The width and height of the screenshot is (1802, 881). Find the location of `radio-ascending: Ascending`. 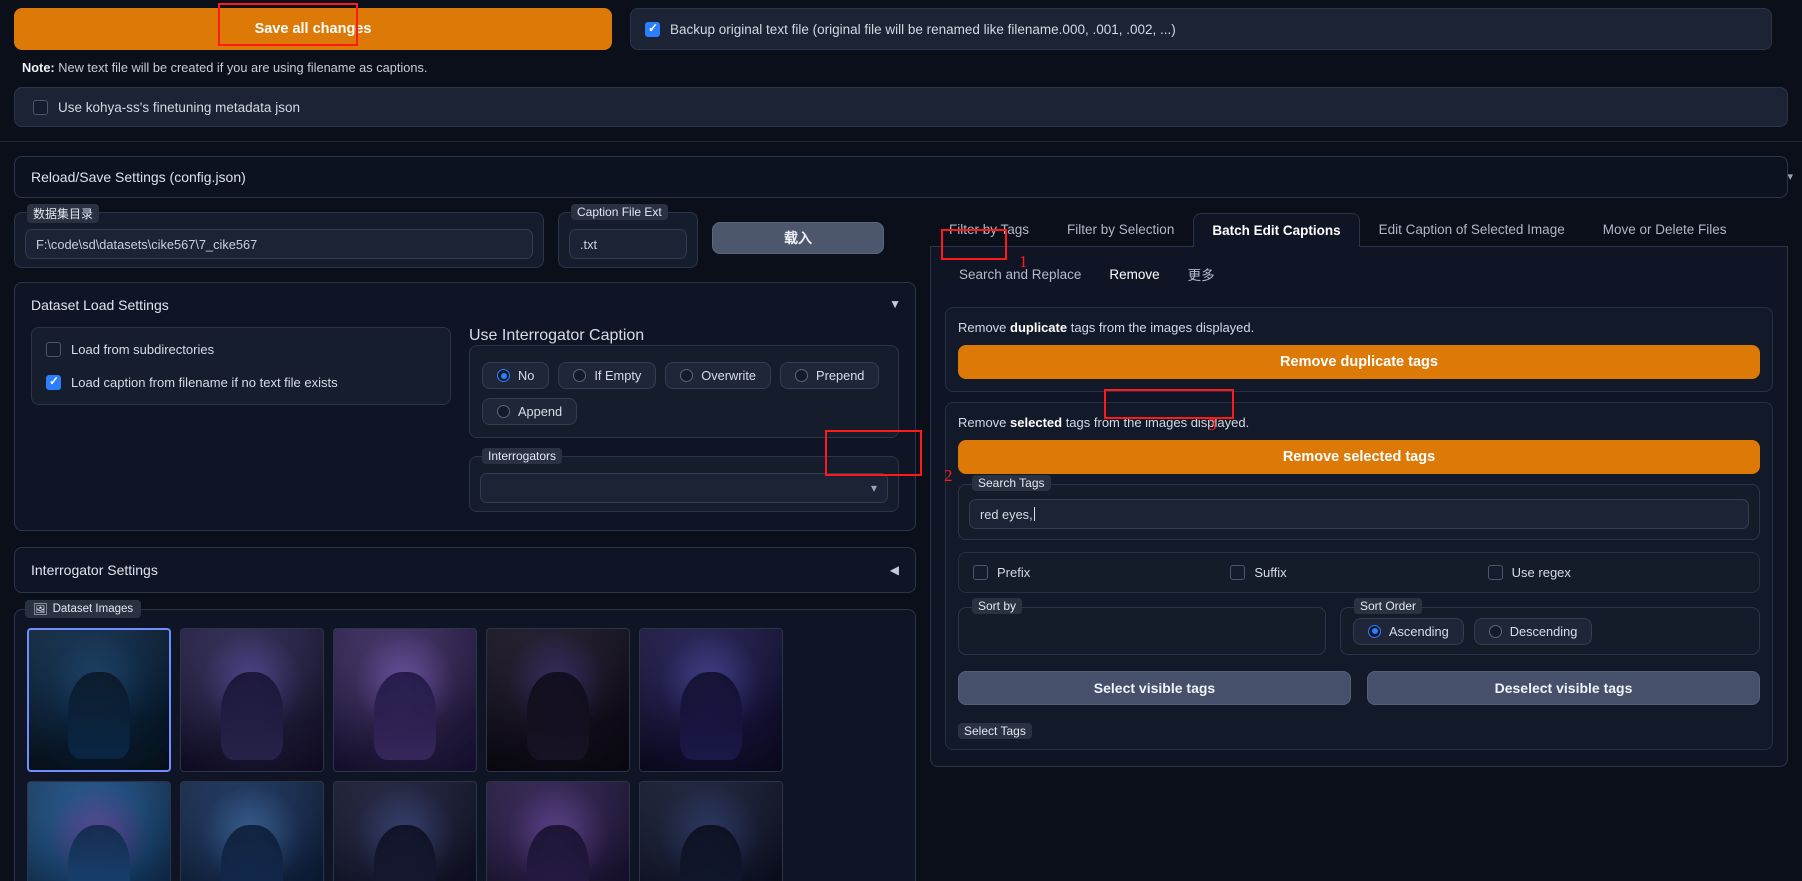

radio-ascending: Ascending is located at coordinates (1408, 631).